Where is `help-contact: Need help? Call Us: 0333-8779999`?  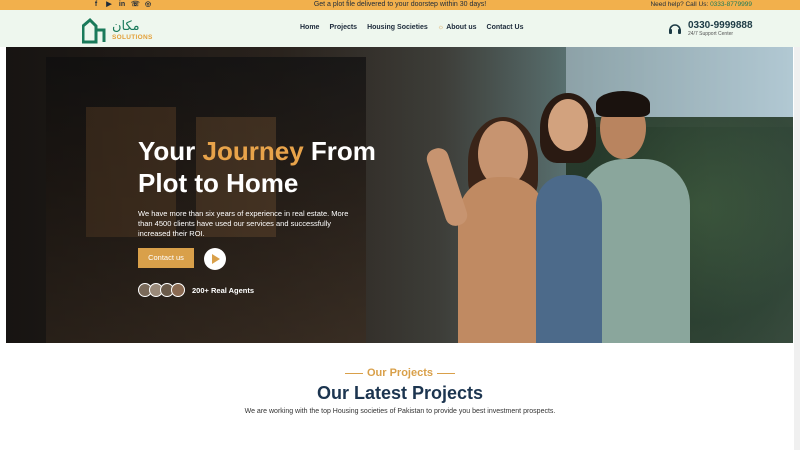 help-contact: Need help? Call Us: 0333-8779999 is located at coordinates (701, 4).